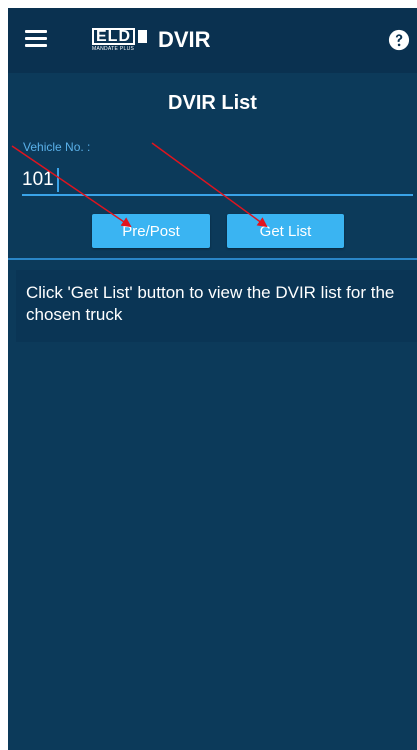  I want to click on text-cursor, so click(58, 180).